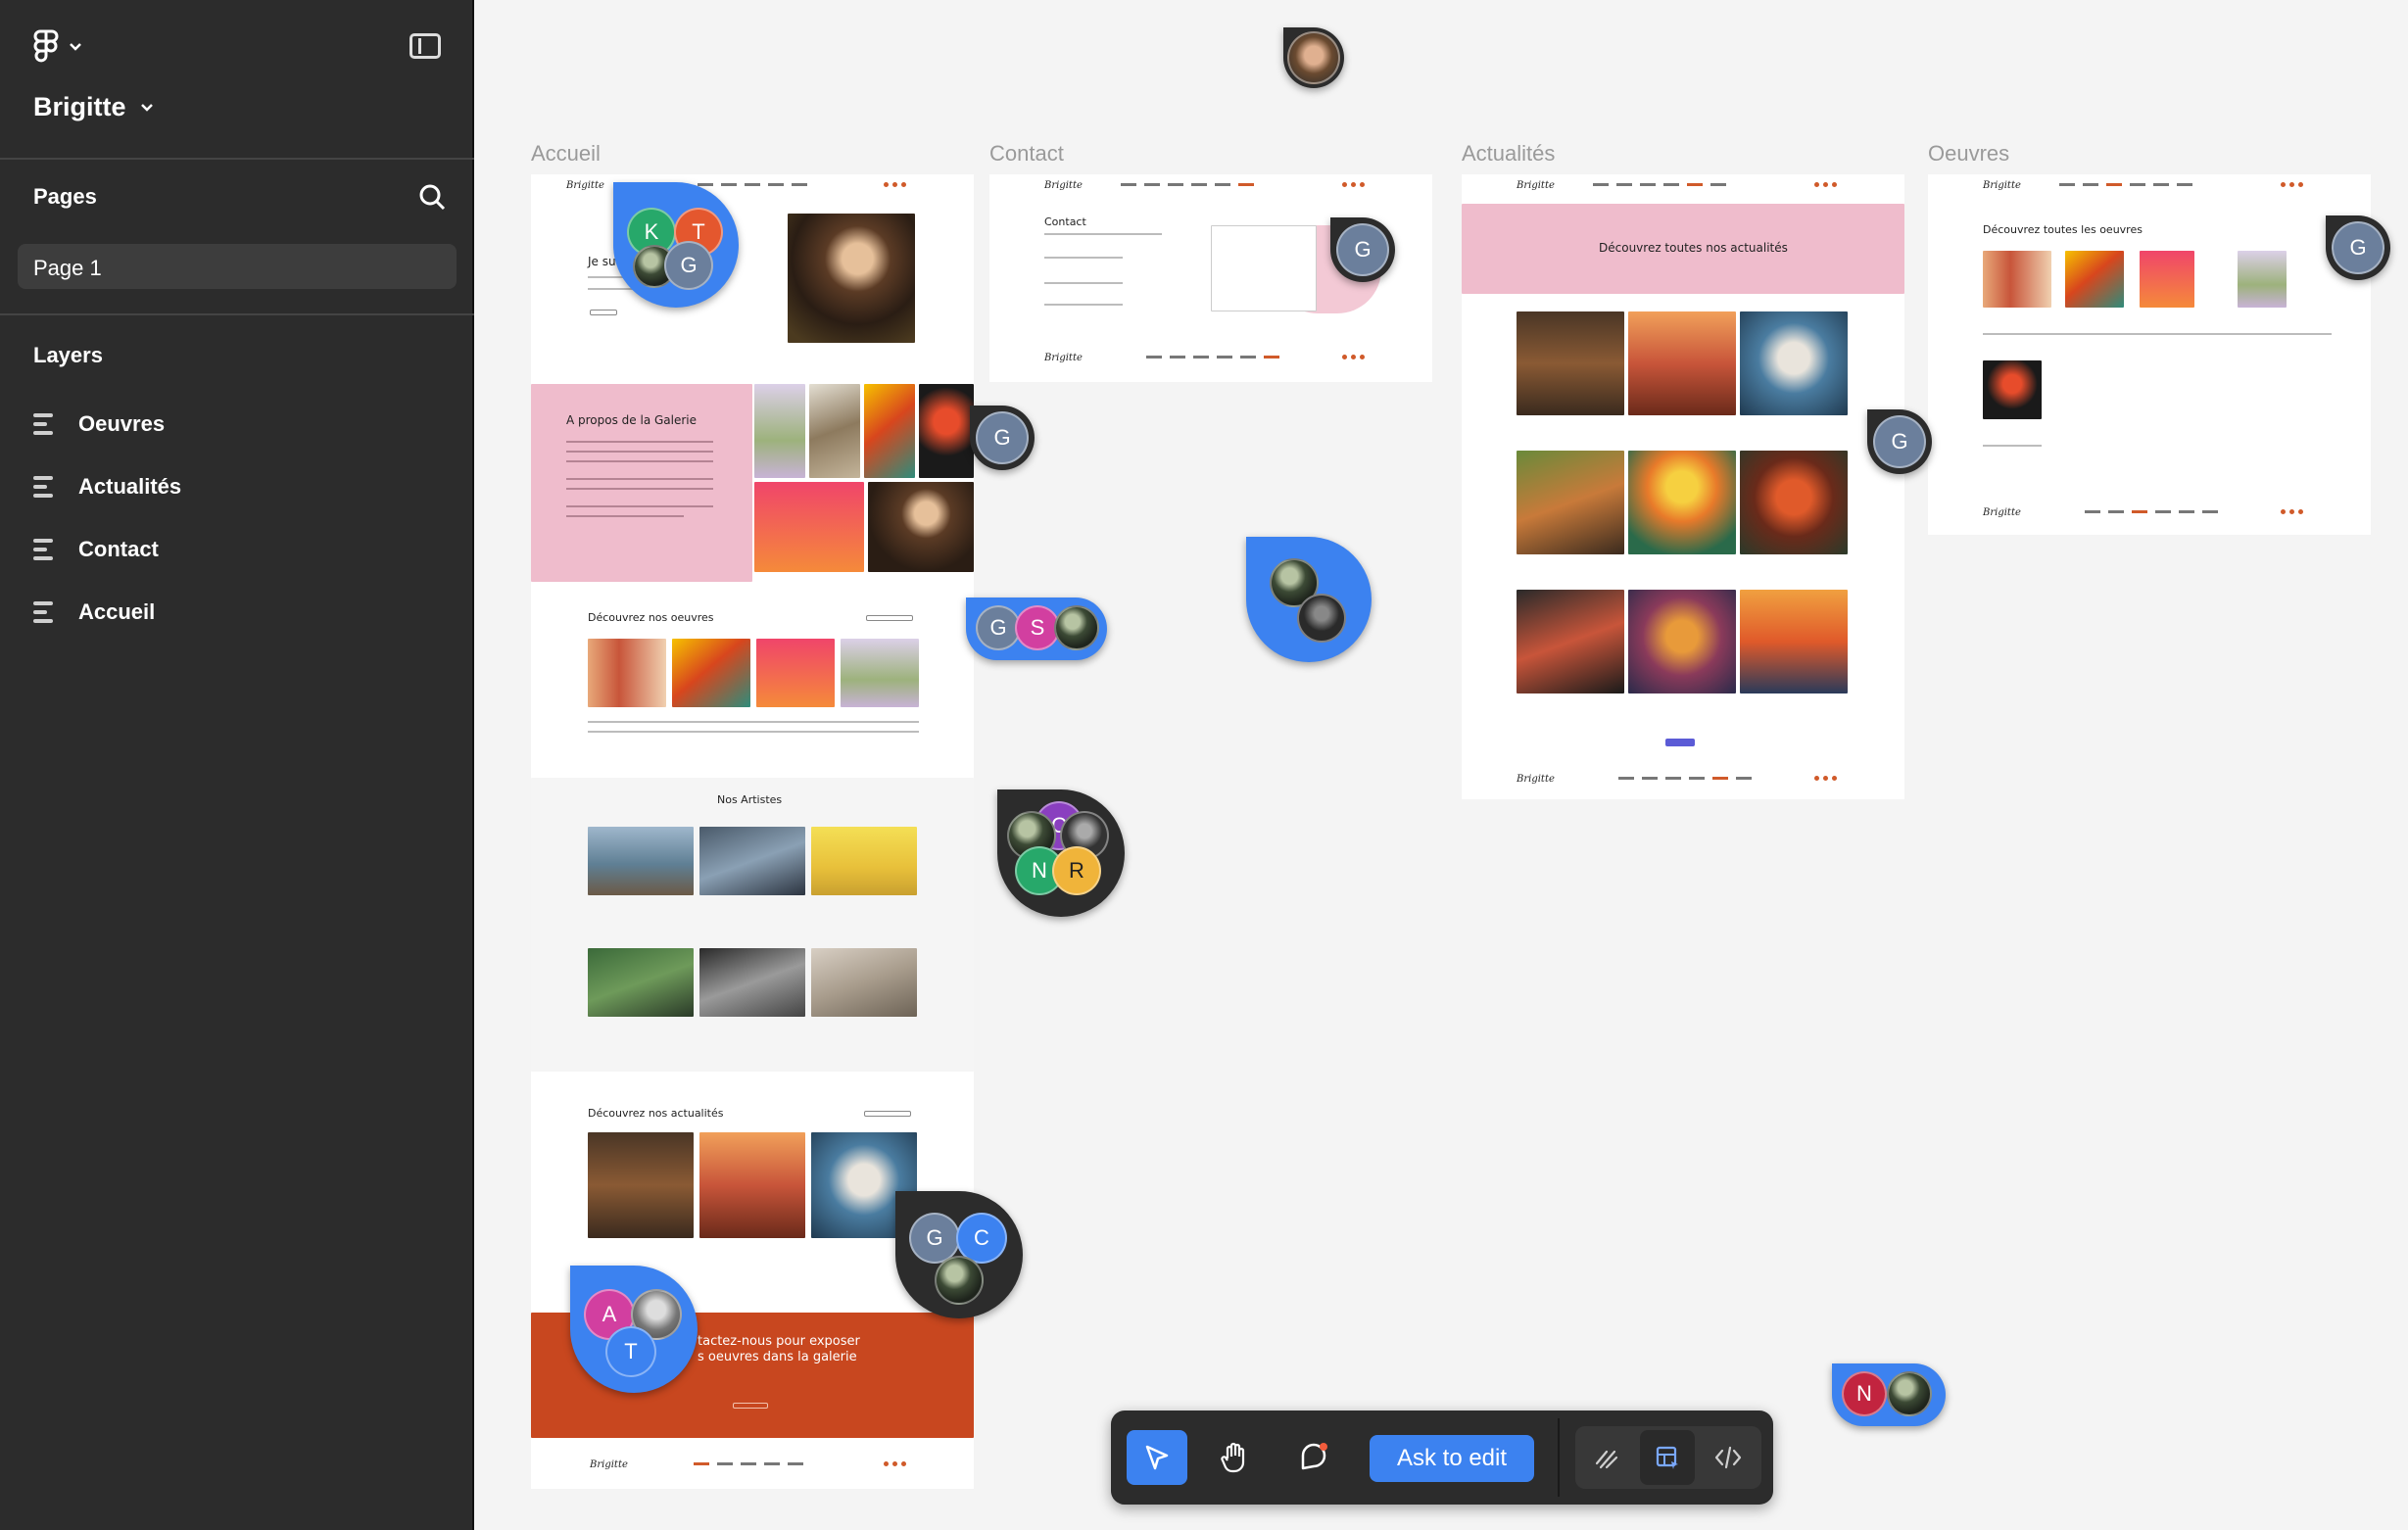 Image resolution: width=2408 pixels, height=1530 pixels. I want to click on load-more-button, so click(1680, 742).